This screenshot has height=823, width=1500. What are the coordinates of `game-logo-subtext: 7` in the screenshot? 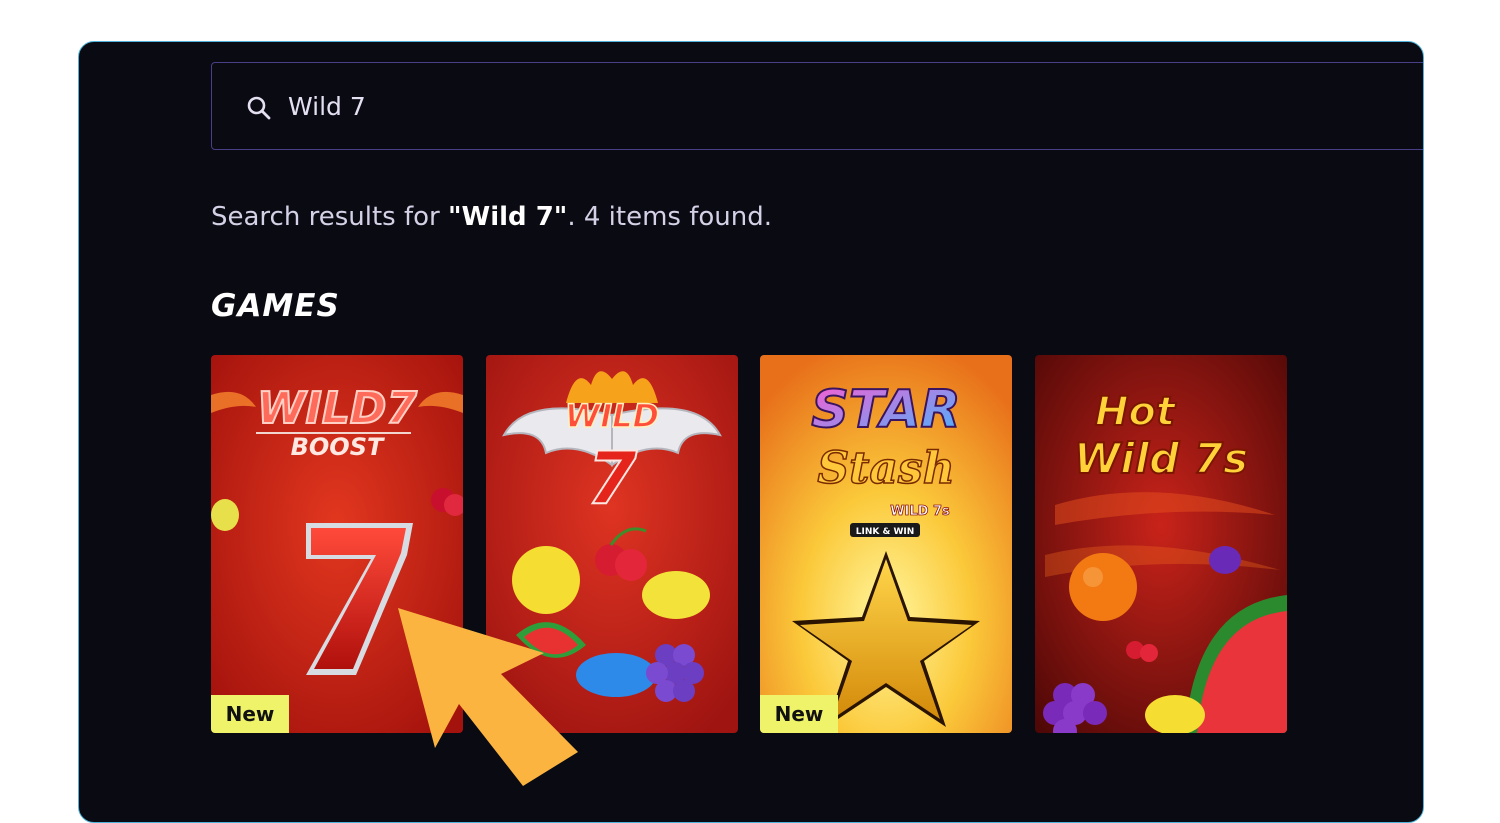 It's located at (612, 478).